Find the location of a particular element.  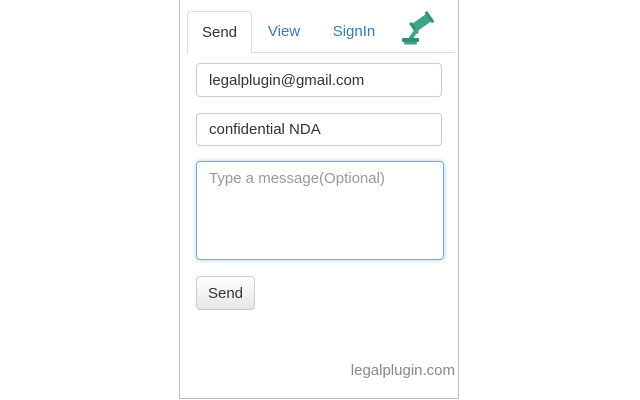

tab-view: View is located at coordinates (284, 31).